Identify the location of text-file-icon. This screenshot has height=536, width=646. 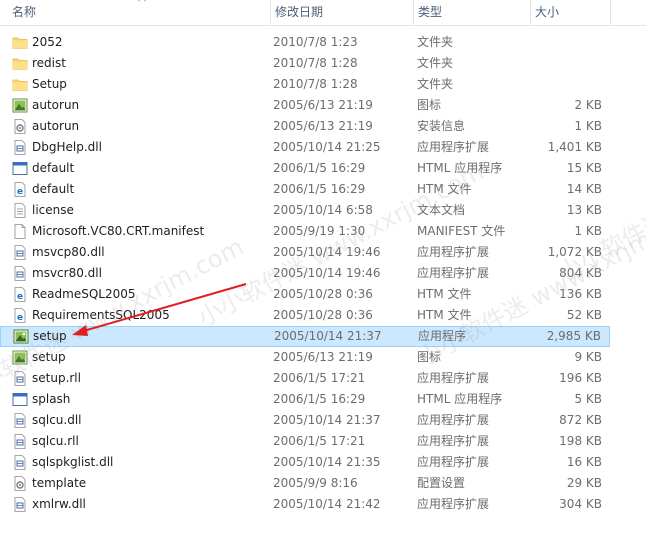
(20, 210).